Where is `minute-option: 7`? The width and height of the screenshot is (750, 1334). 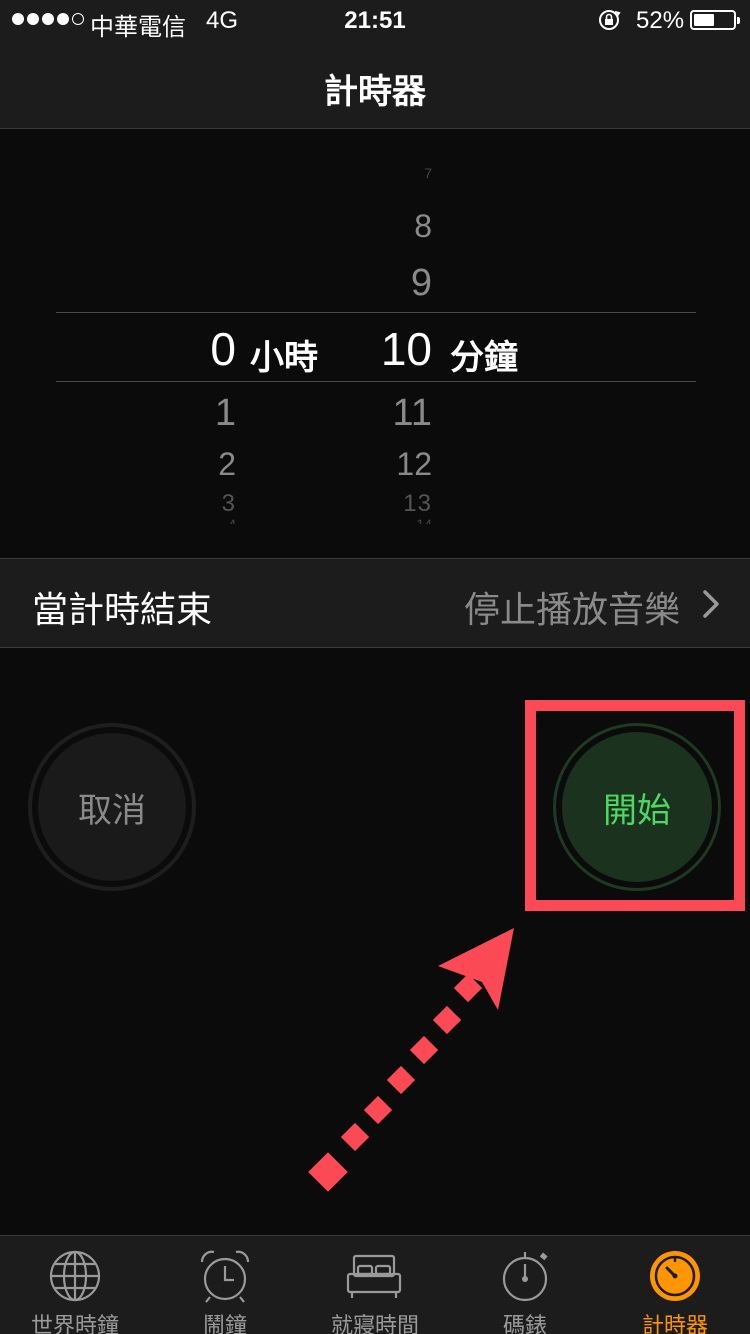
minute-option: 7 is located at coordinates (381, 174).